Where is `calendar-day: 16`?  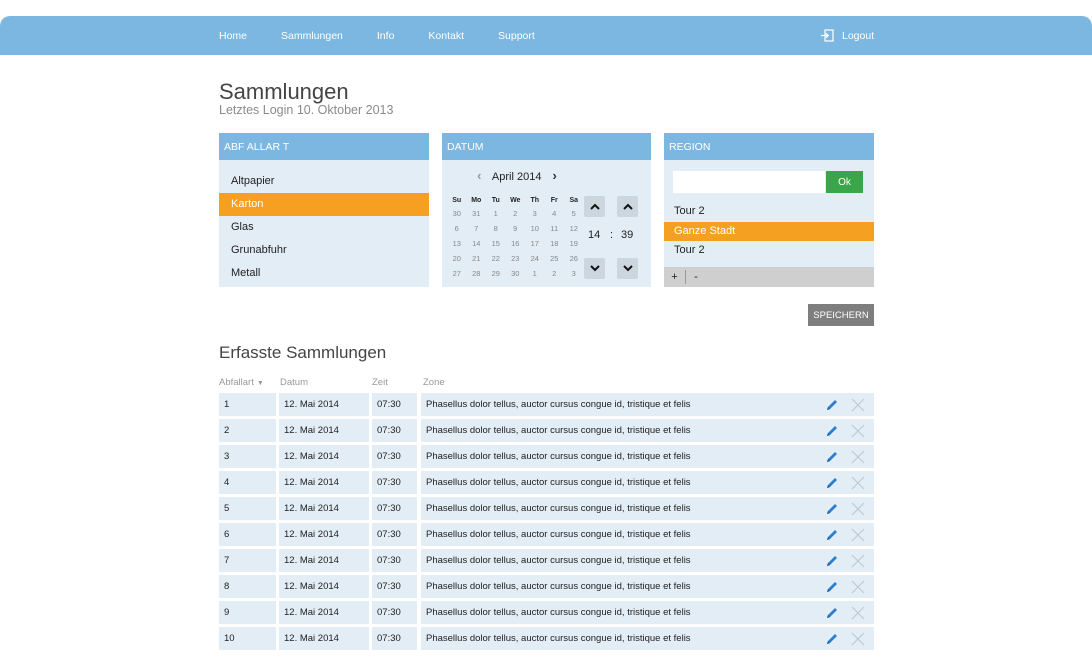
calendar-day: 16 is located at coordinates (516, 243).